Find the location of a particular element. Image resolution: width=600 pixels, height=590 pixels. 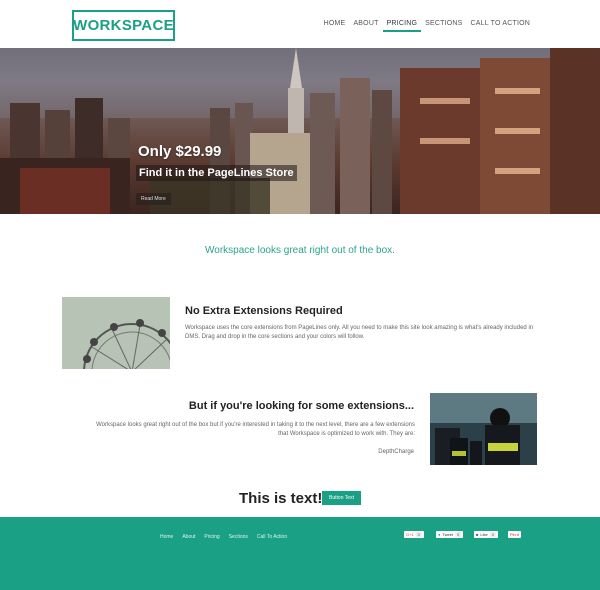

hero-subtitle: Find it in the PageLines Store is located at coordinates (216, 173).